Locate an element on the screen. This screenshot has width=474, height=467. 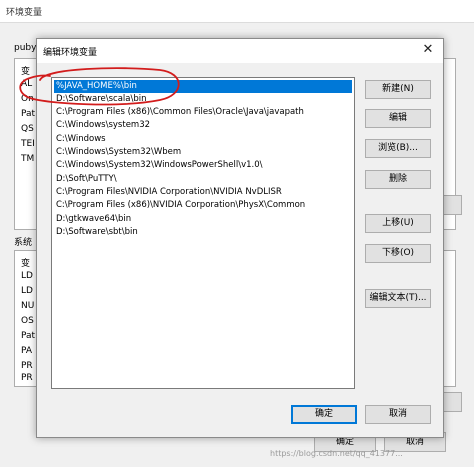
cancel-button: 取消 is located at coordinates (398, 414).